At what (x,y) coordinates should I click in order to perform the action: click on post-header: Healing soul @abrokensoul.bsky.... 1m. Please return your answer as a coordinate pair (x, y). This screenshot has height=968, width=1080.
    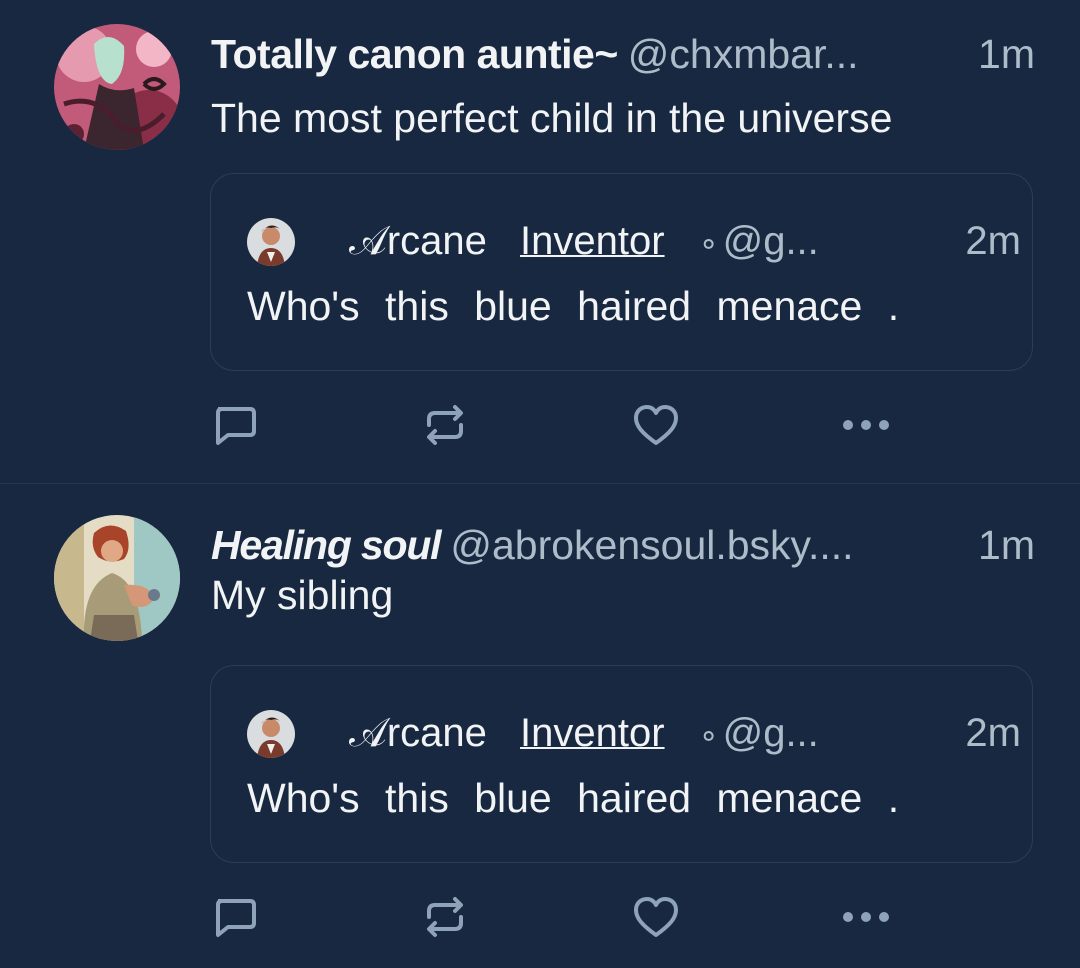
    Looking at the image, I should click on (626, 545).